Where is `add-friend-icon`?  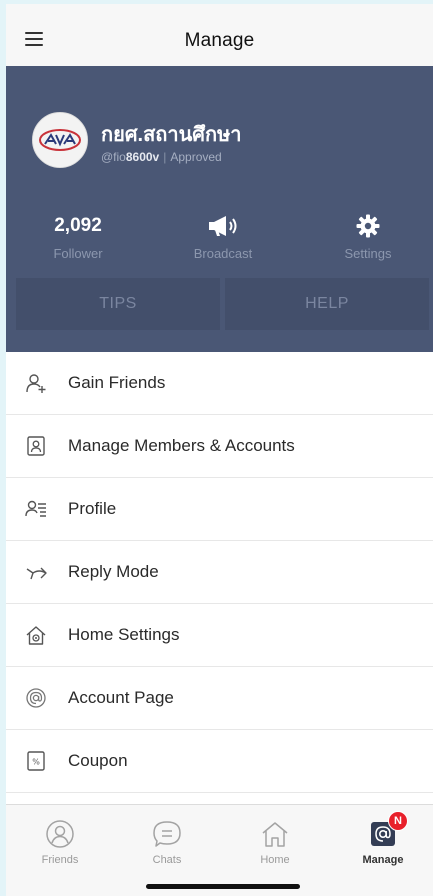 add-friend-icon is located at coordinates (36, 383).